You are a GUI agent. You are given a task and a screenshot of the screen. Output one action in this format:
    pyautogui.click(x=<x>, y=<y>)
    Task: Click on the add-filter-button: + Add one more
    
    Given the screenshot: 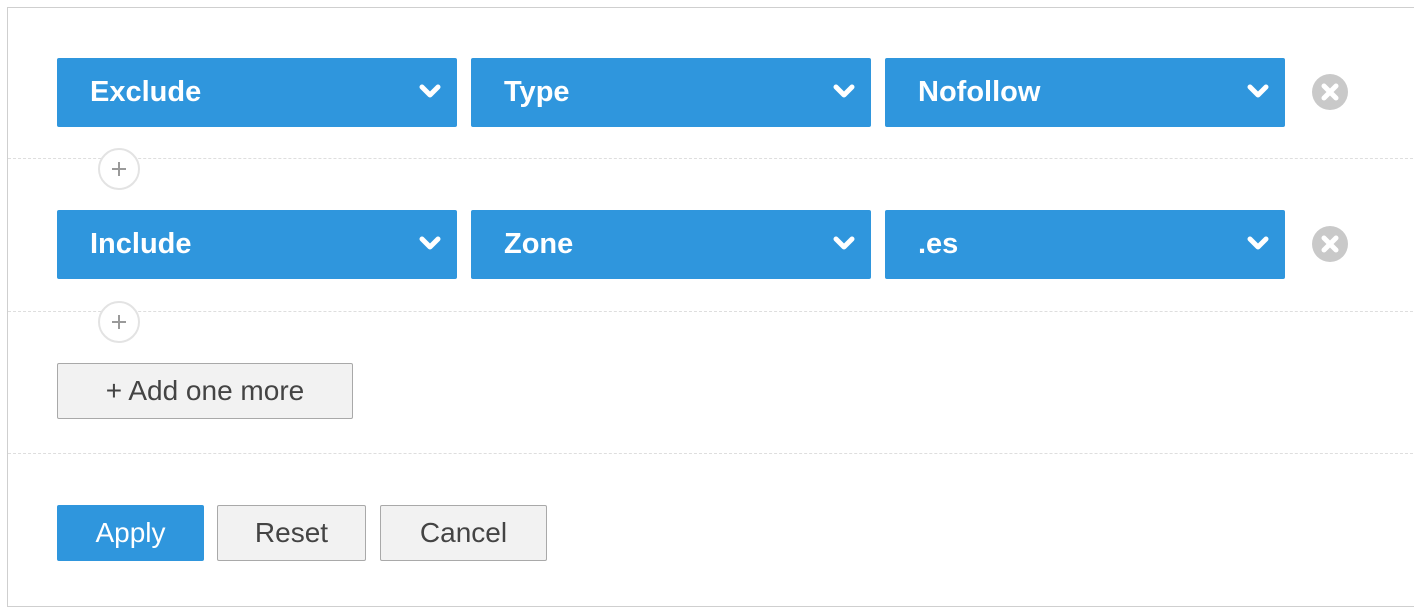 What is the action you would take?
    pyautogui.click(x=205, y=391)
    